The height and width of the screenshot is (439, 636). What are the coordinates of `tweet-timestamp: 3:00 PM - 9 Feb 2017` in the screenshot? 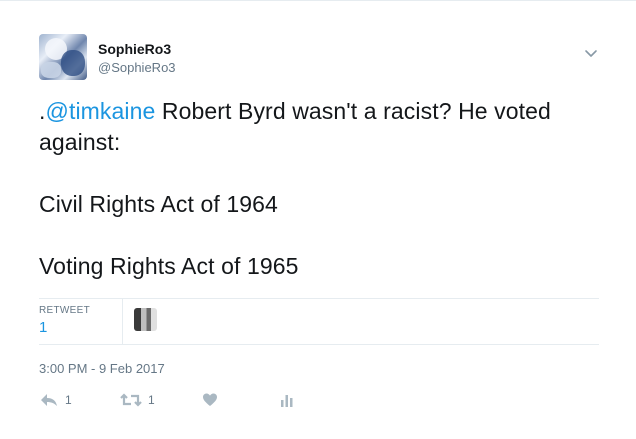 It's located at (102, 368).